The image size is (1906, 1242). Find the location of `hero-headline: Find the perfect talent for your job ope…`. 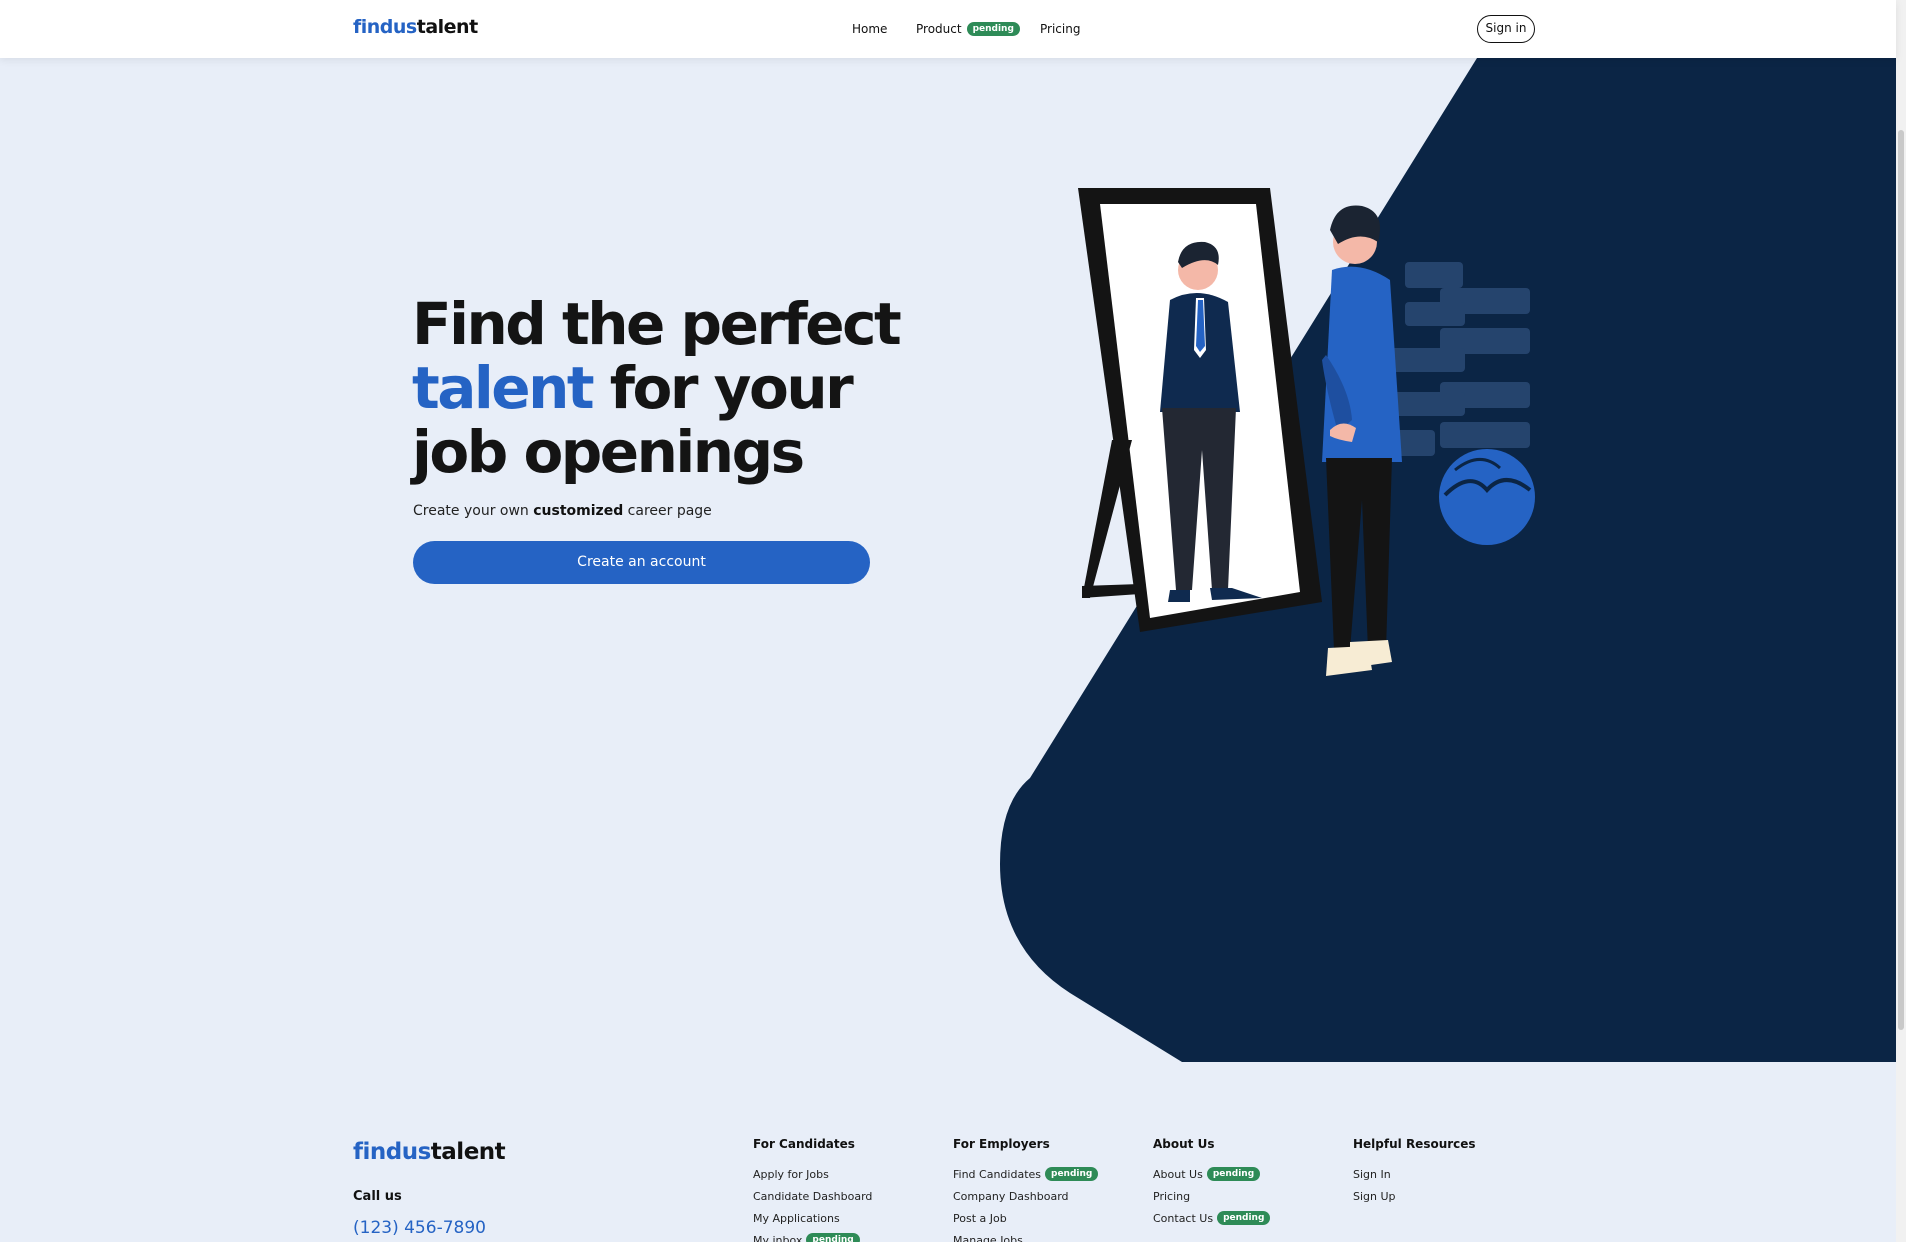

hero-headline: Find the perfect talent for your job ope… is located at coordinates (672, 388).